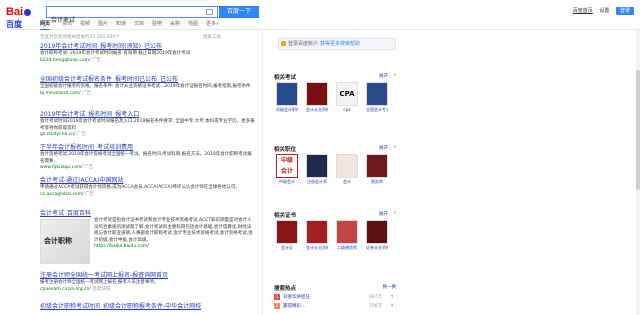 The width and height of the screenshot is (640, 315). Describe the element at coordinates (67, 23) in the screenshot. I see `tab-news: 资讯` at that location.